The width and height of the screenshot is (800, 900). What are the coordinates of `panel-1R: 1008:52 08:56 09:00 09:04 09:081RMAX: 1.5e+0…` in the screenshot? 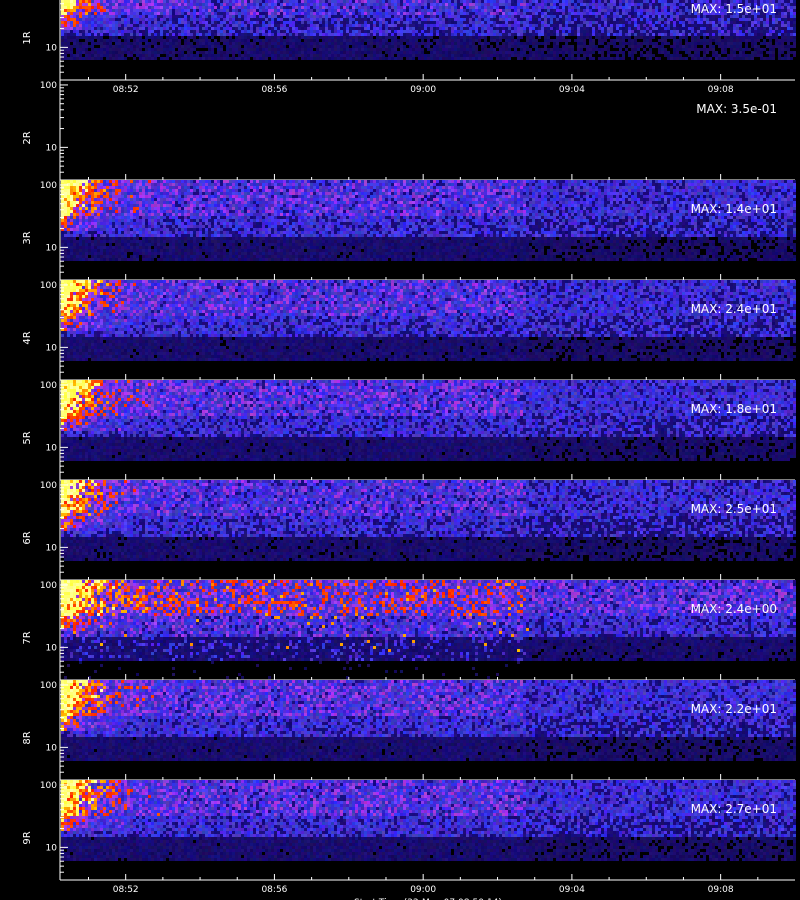 It's located at (409, 47).